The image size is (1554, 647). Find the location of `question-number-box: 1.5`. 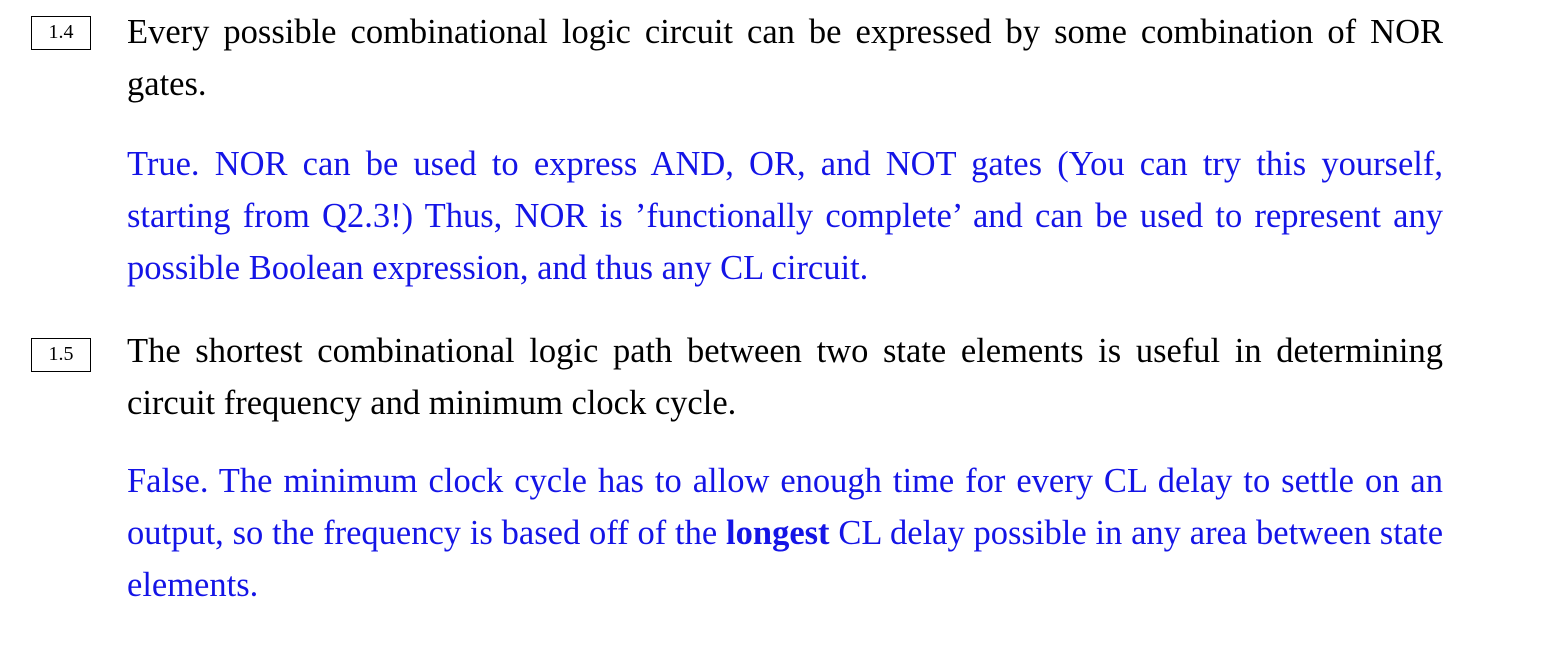

question-number-box: 1.5 is located at coordinates (61, 355).